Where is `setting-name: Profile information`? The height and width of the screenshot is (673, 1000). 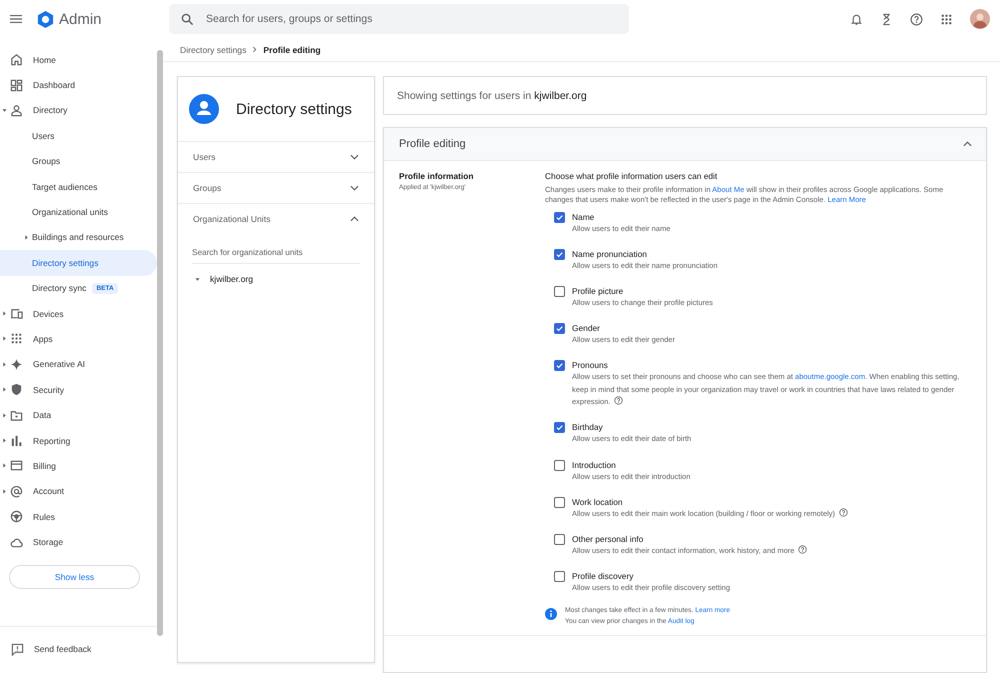
setting-name: Profile information is located at coordinates (436, 176).